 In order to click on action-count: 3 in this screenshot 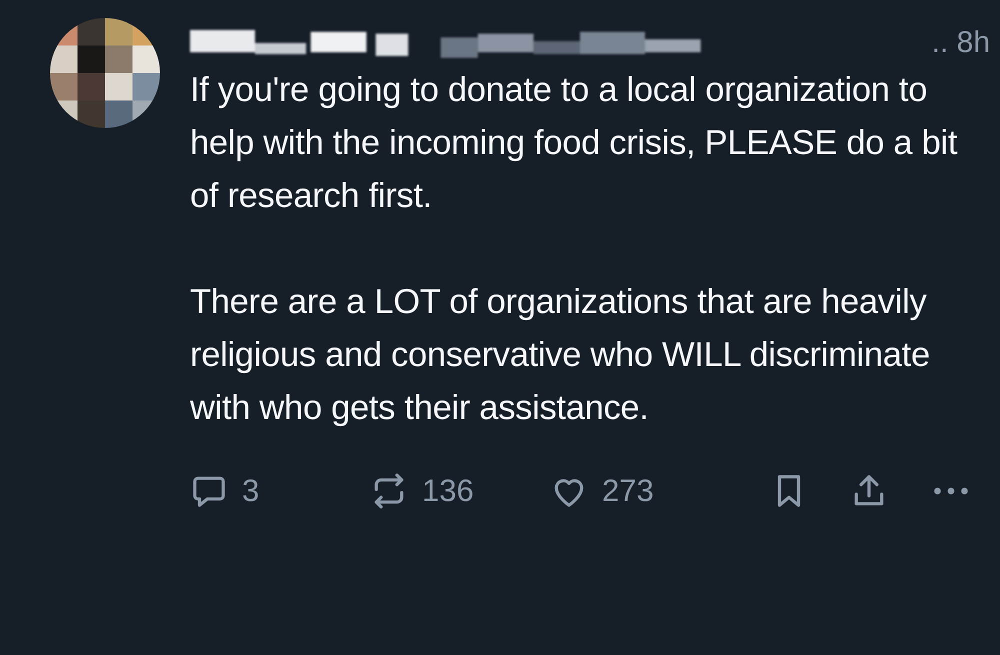, I will do `click(251, 491)`.